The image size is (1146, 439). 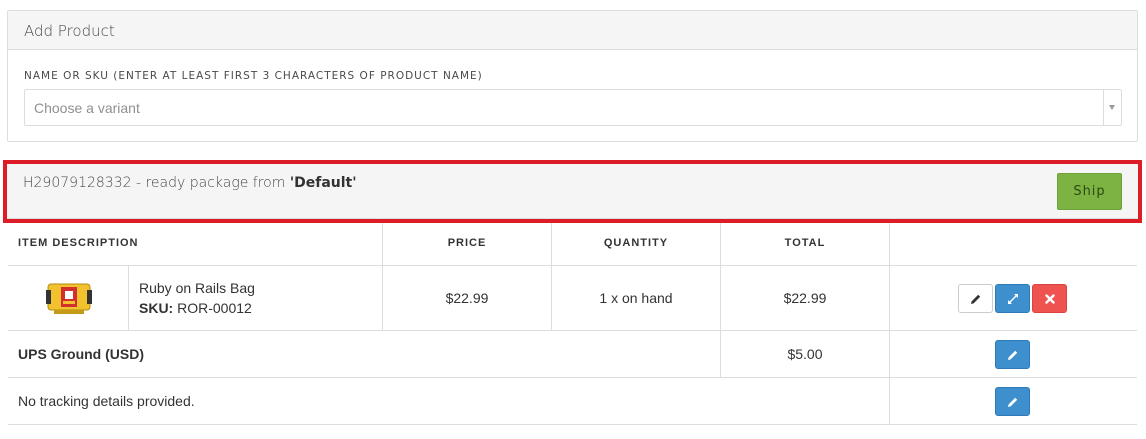 I want to click on product-description-cell: Ruby on Rails Bag SKU: ROR-00012, so click(x=256, y=298).